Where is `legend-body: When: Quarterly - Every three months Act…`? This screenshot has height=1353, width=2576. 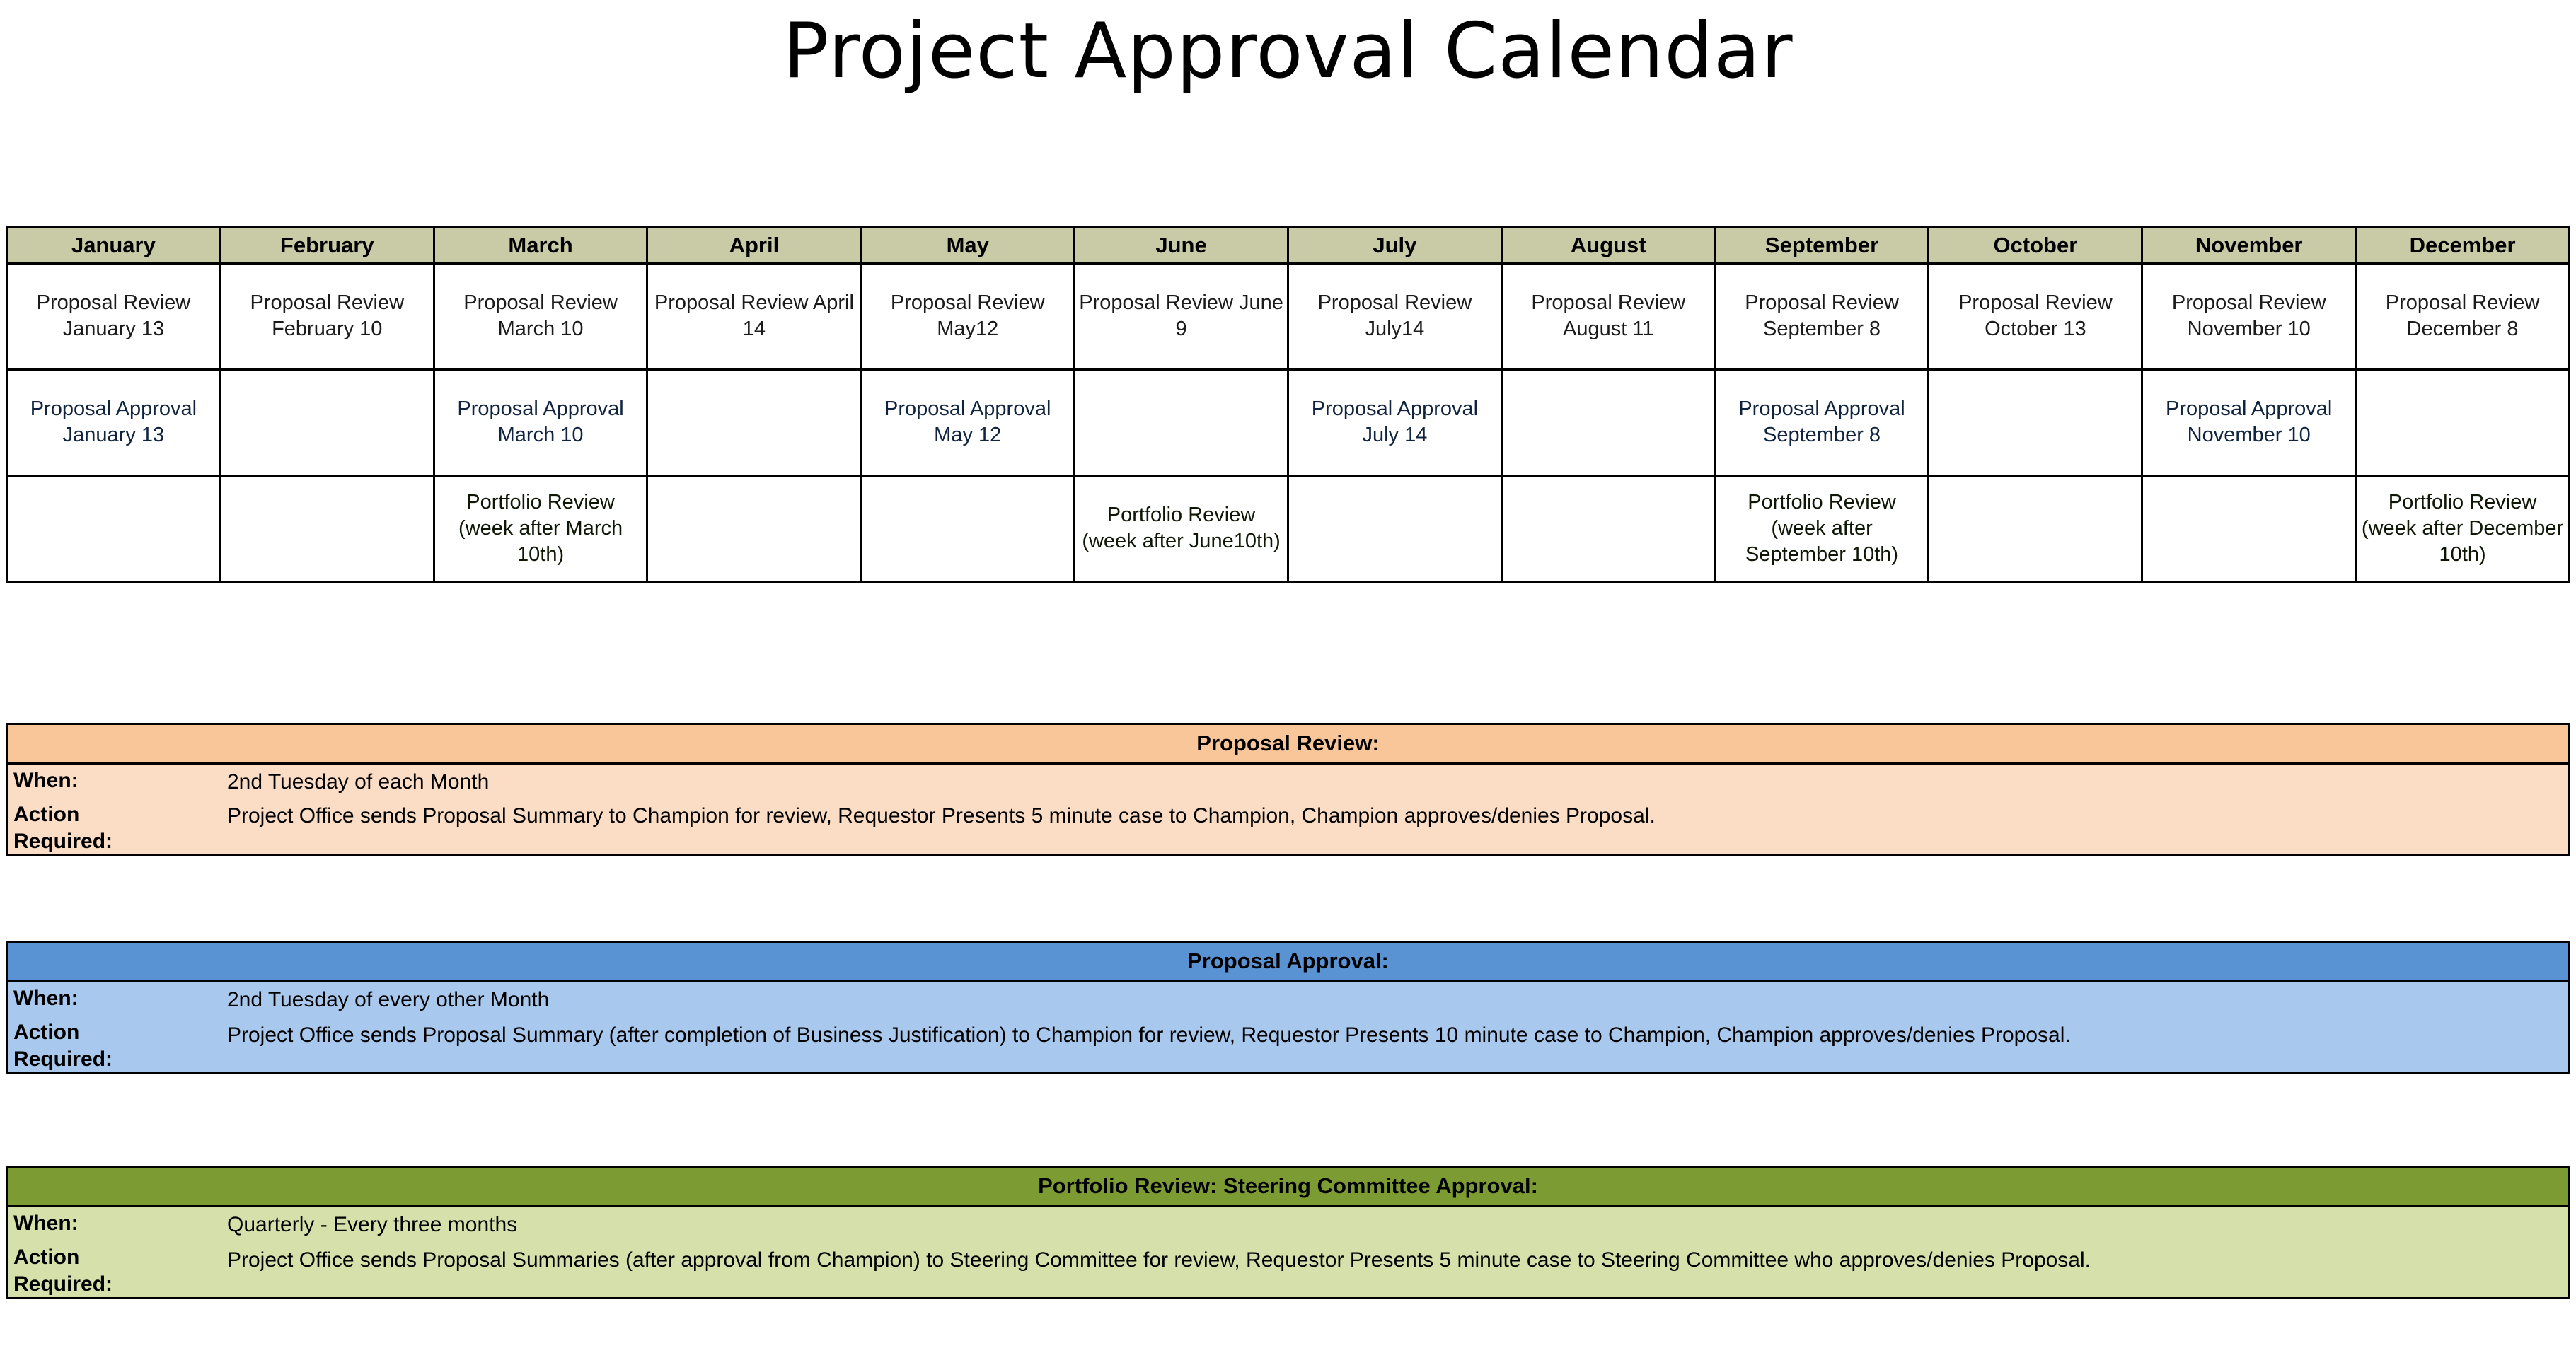
legend-body: When: Quarterly - Every three months Act… is located at coordinates (1288, 1252).